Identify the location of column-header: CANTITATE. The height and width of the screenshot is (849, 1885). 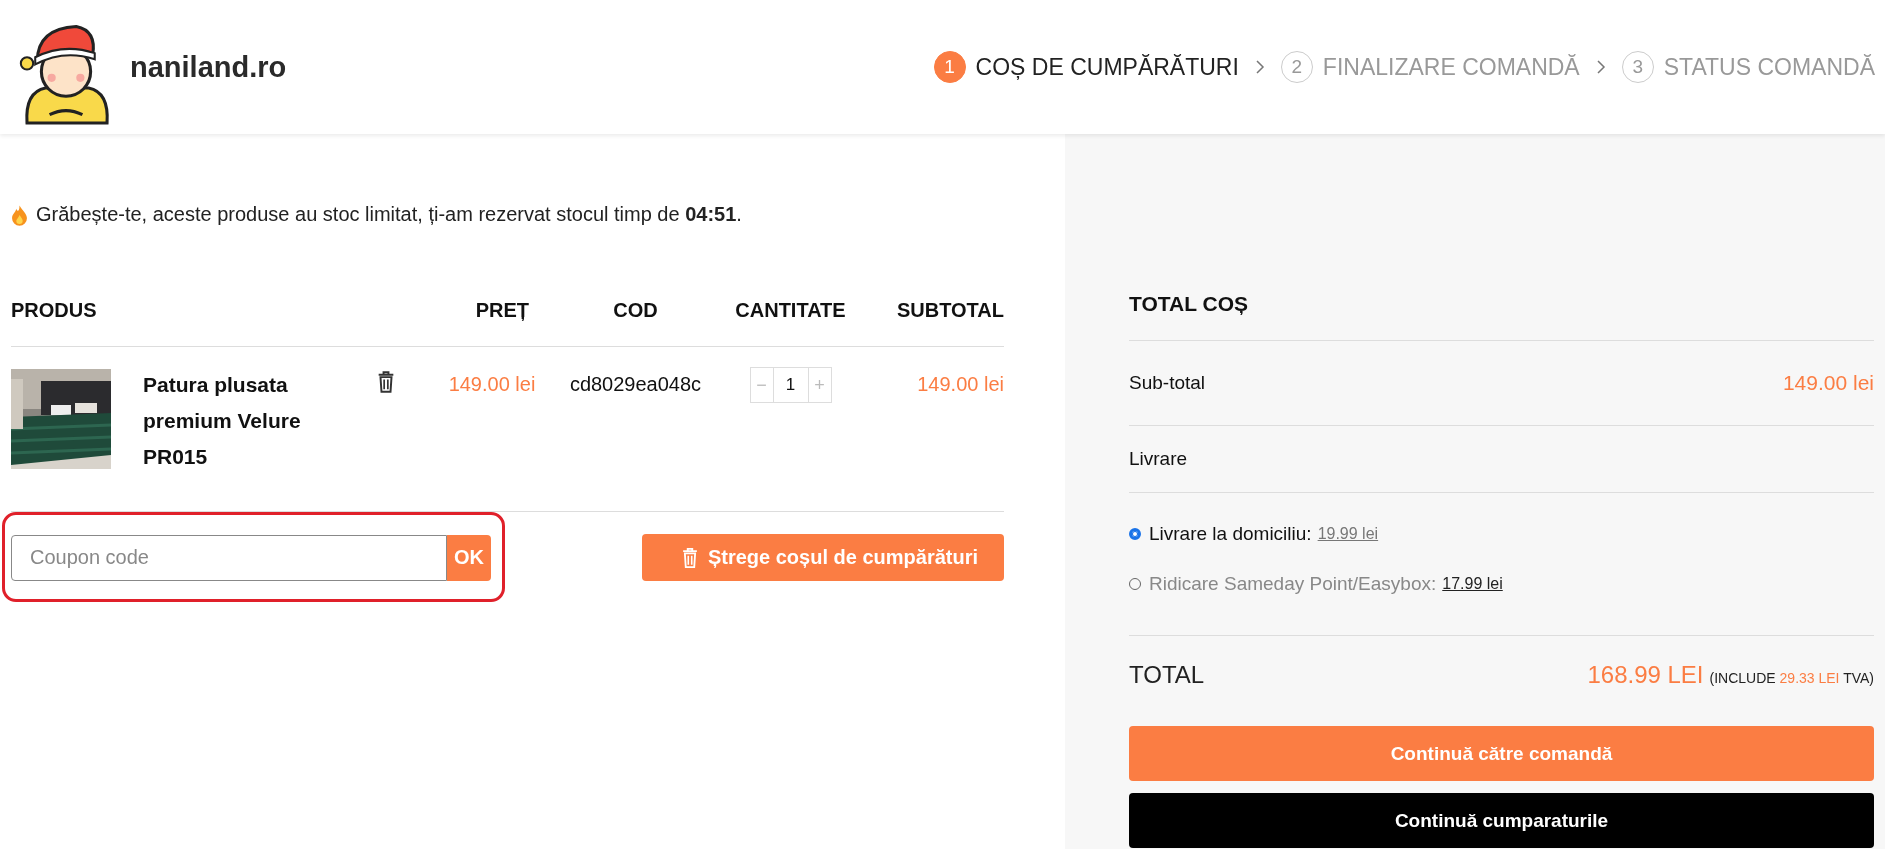
(790, 310).